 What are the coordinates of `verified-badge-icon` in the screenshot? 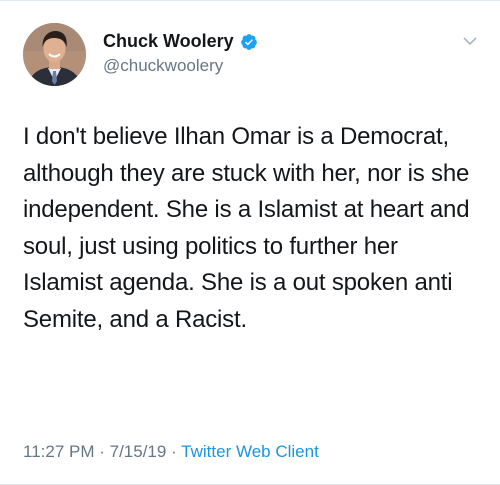 It's located at (249, 42).